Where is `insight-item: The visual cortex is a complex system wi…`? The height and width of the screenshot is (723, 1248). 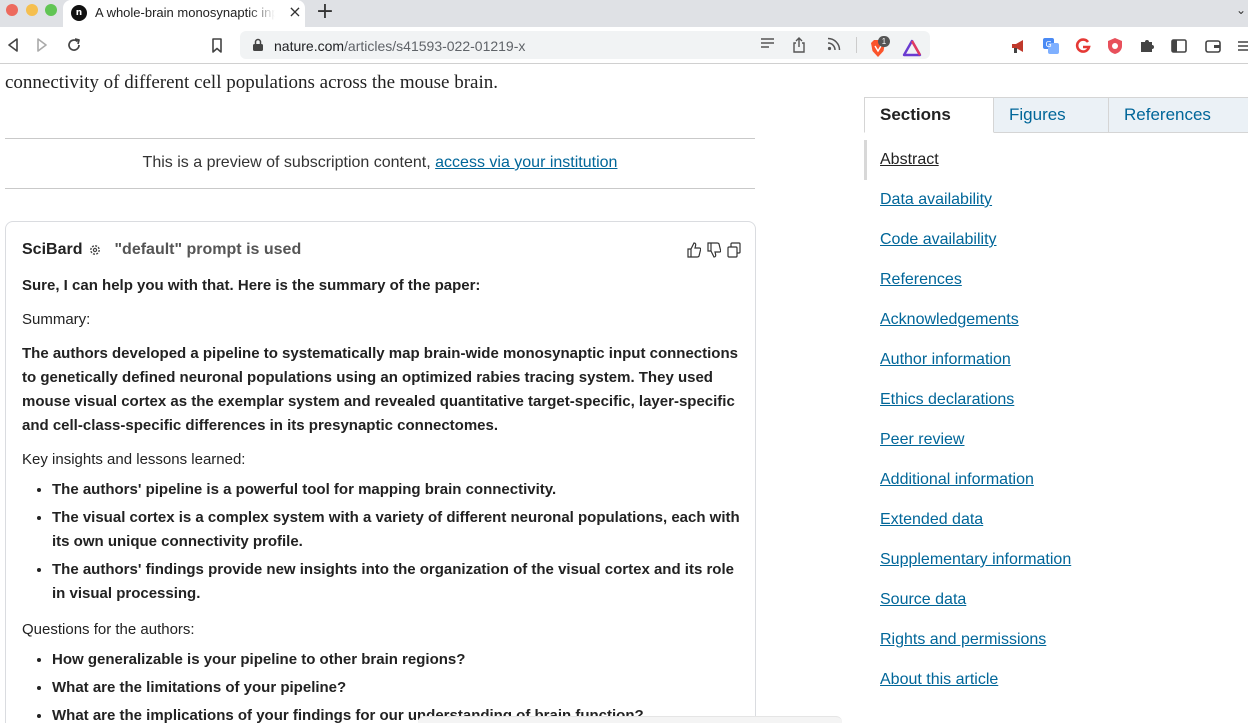 insight-item: The visual cortex is a complex system wi… is located at coordinates (397, 530).